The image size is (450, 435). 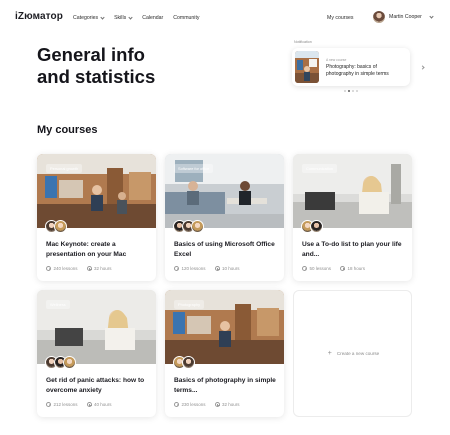 What do you see at coordinates (86, 18) in the screenshot?
I see `menu-categories-label: Categories` at bounding box center [86, 18].